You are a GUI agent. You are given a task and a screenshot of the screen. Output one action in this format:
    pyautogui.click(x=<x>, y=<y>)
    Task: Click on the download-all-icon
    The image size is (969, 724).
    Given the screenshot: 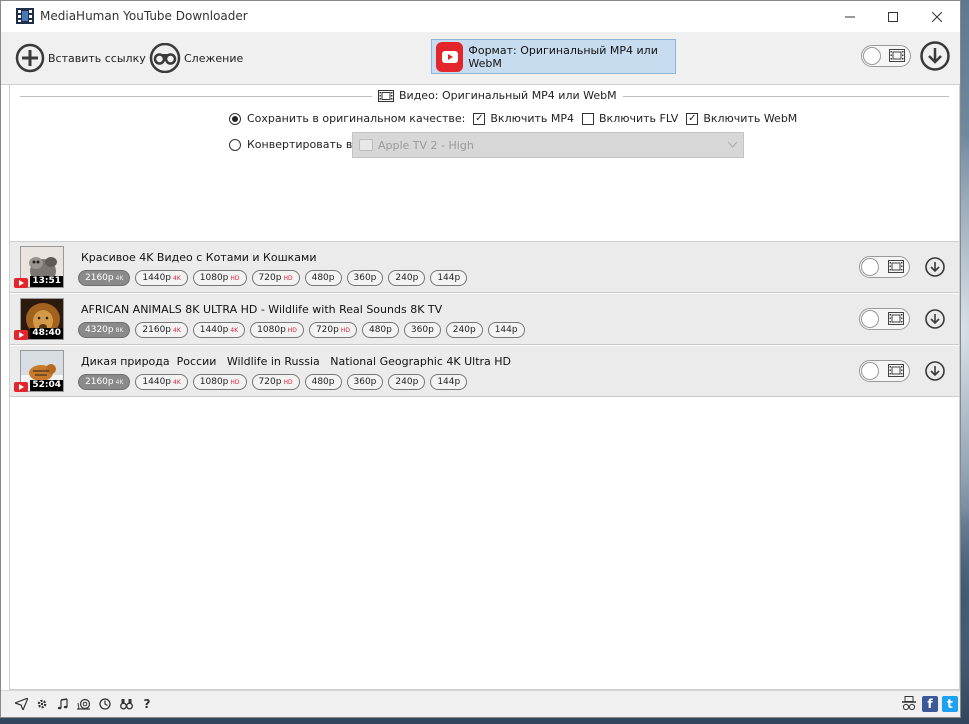 What is the action you would take?
    pyautogui.click(x=935, y=56)
    